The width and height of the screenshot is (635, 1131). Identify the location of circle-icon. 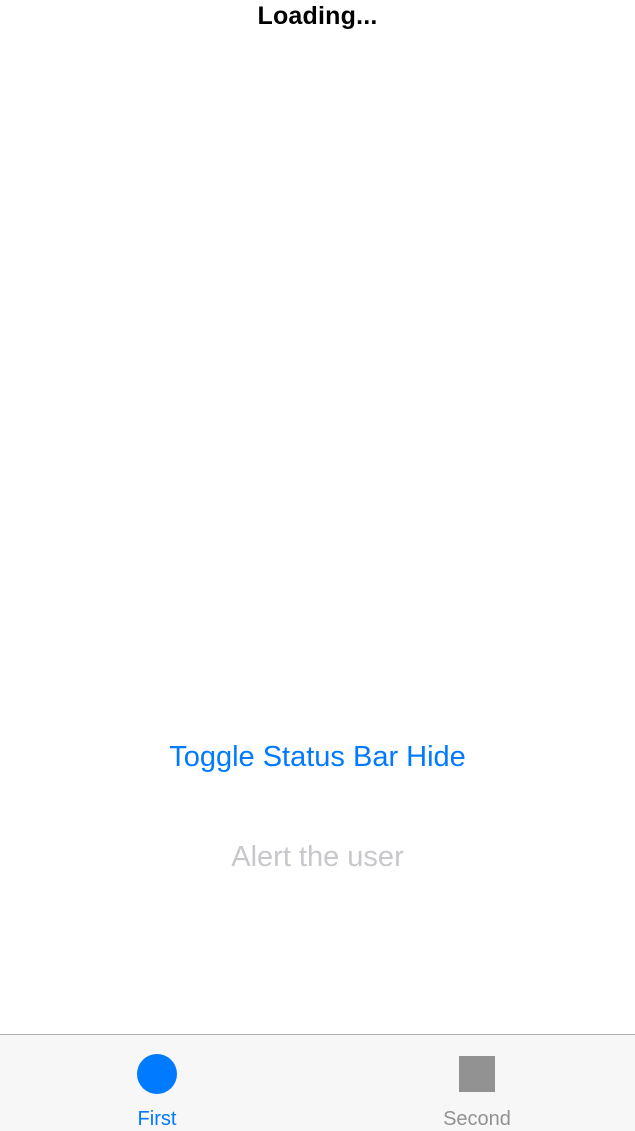
(157, 1074).